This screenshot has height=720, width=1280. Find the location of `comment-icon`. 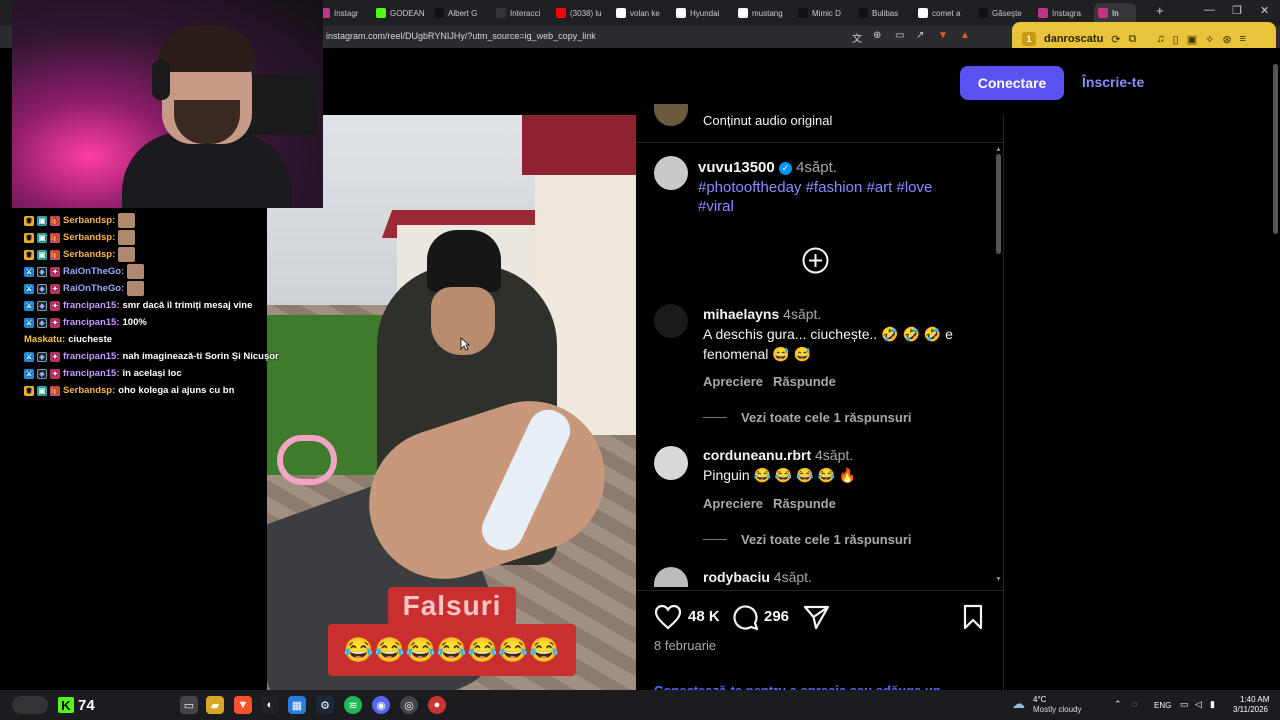

comment-icon is located at coordinates (745, 617).